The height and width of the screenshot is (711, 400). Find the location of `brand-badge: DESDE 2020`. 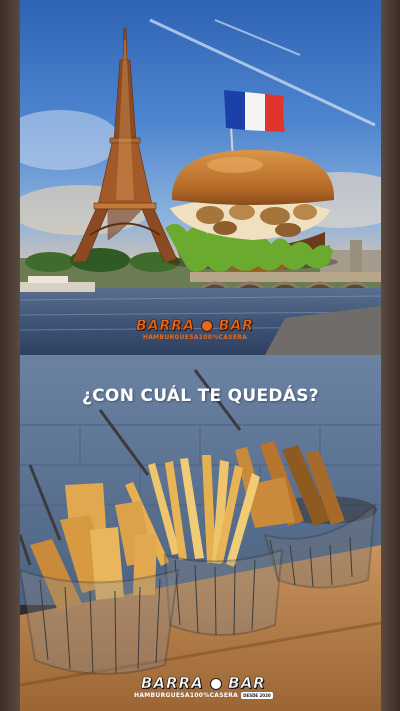

brand-badge: DESDE 2020 is located at coordinates (257, 695).